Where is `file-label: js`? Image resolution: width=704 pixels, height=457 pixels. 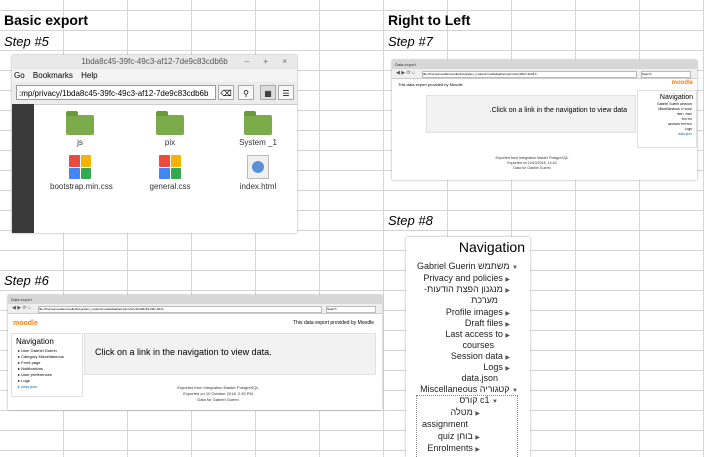
file-label: js is located at coordinates (80, 142).